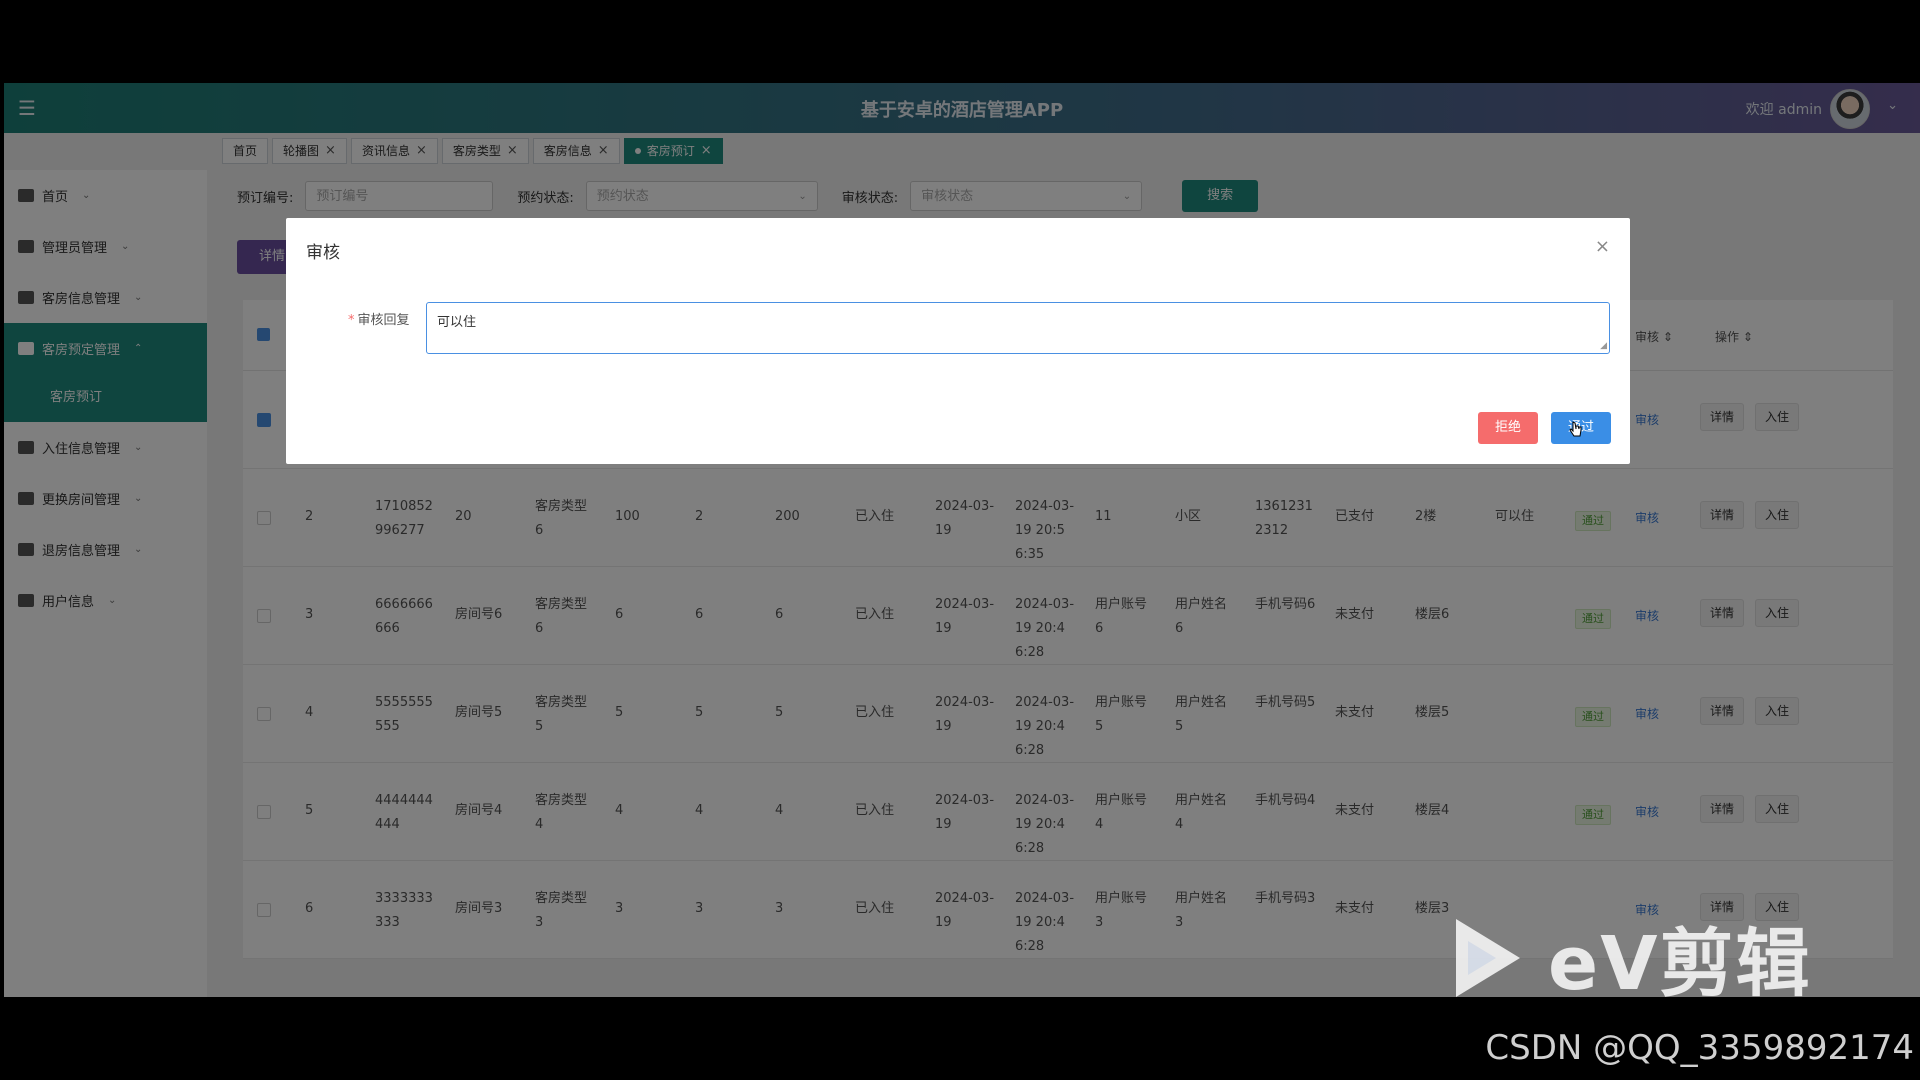  Describe the element at coordinates (1680, 964) in the screenshot. I see `watermark-text: eV剪辑` at that location.